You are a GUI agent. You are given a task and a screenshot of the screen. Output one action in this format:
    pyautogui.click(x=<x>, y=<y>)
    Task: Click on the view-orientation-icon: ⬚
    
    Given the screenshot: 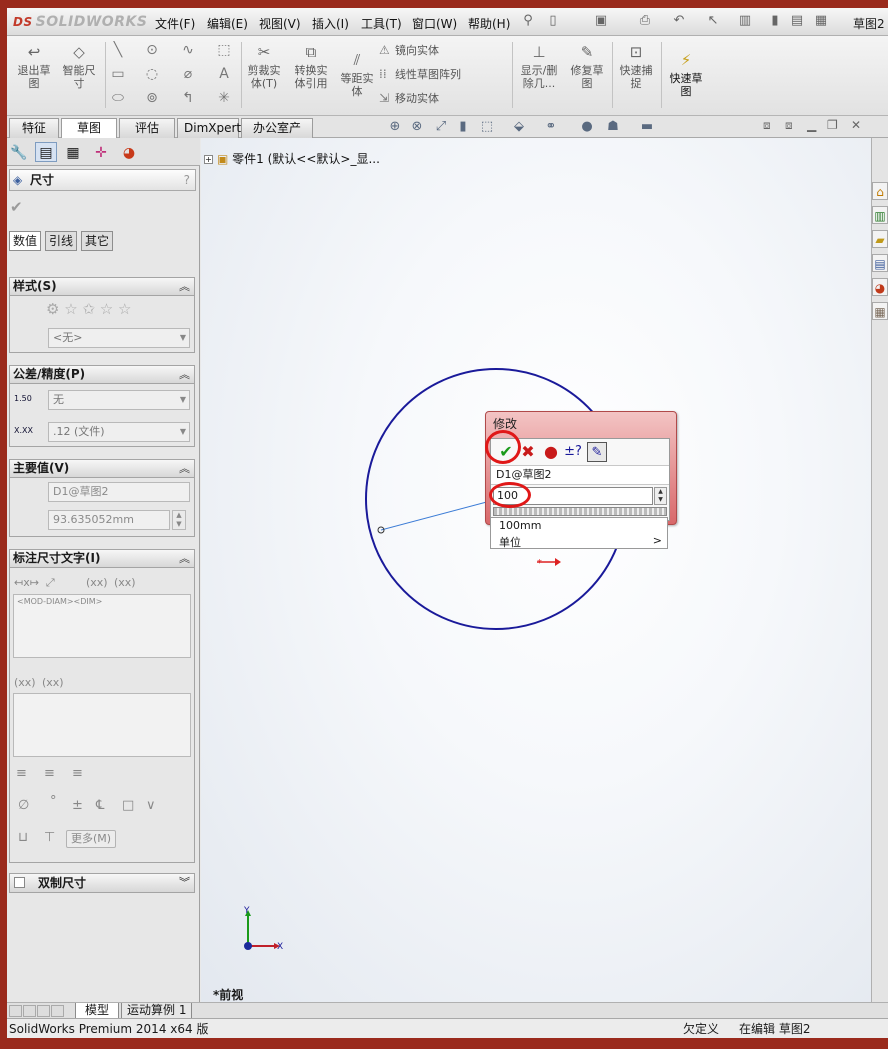 What is the action you would take?
    pyautogui.click(x=487, y=126)
    